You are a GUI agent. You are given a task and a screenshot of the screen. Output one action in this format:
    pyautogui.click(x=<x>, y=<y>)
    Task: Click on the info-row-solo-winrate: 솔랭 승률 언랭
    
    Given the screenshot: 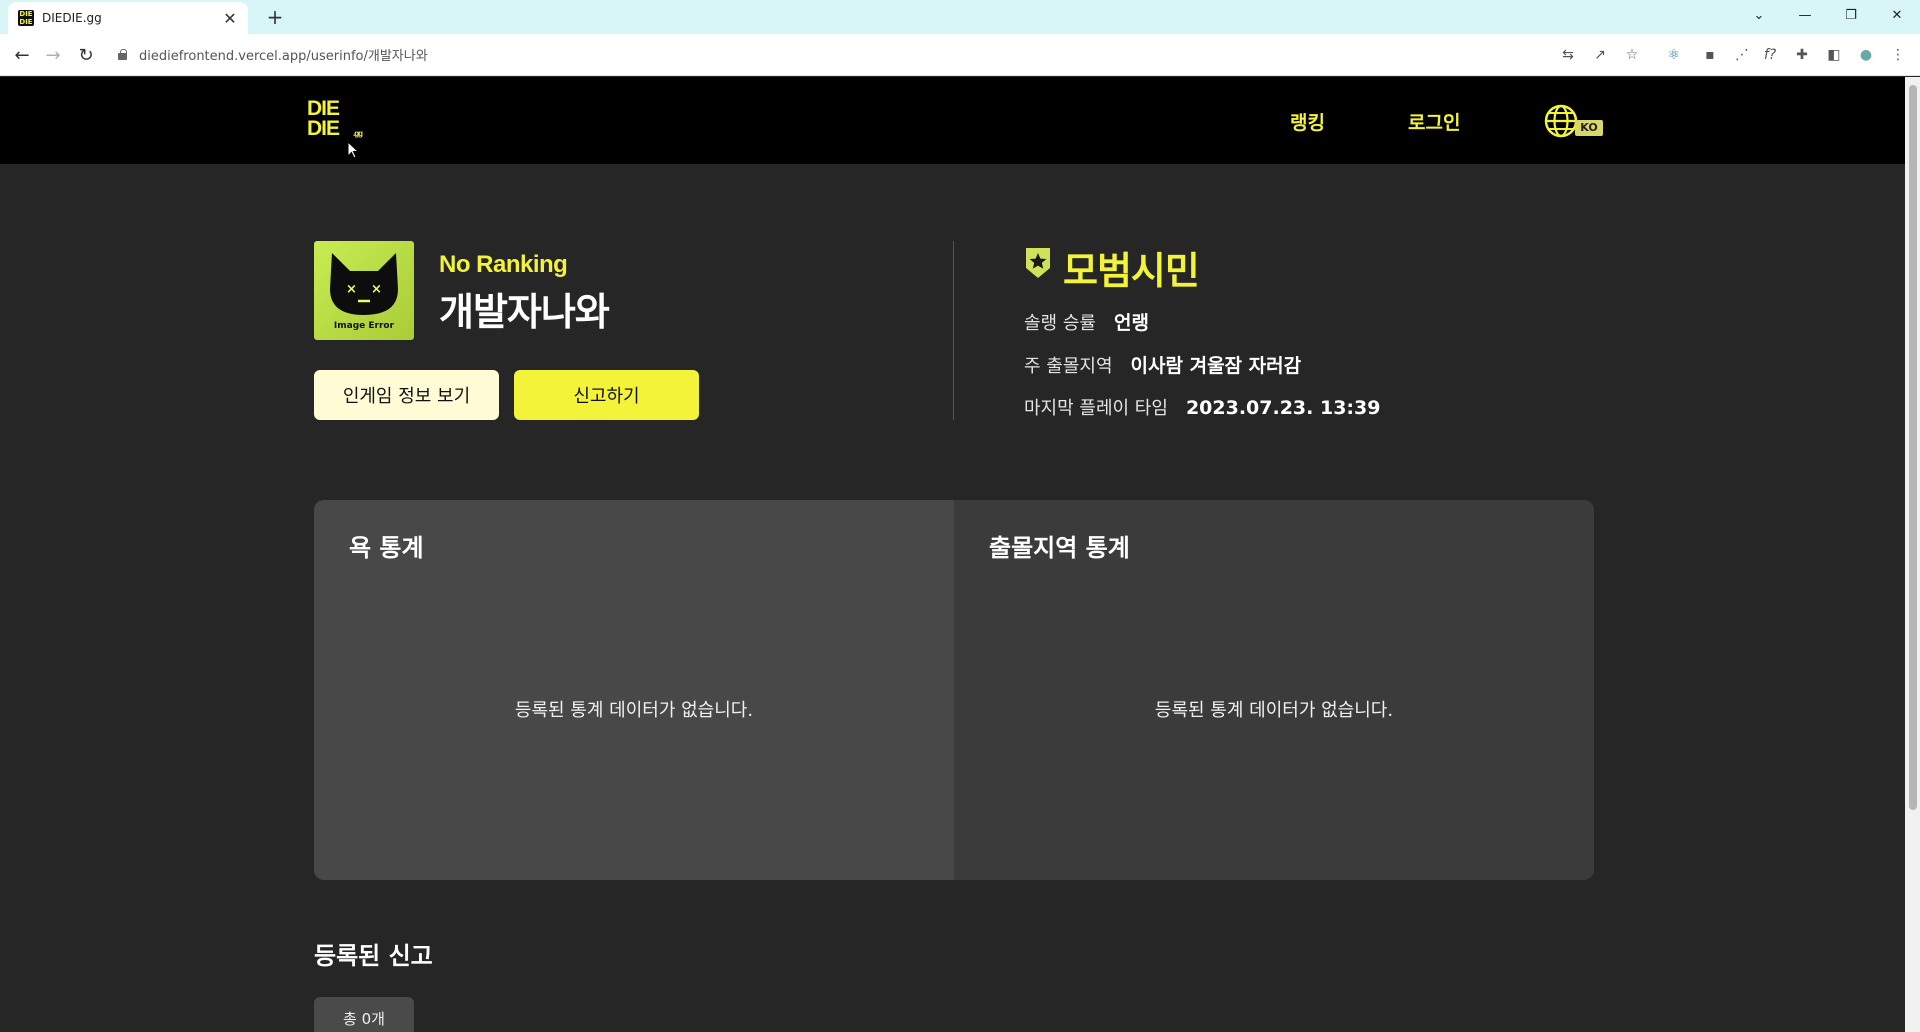 What is the action you would take?
    pyautogui.click(x=1086, y=321)
    